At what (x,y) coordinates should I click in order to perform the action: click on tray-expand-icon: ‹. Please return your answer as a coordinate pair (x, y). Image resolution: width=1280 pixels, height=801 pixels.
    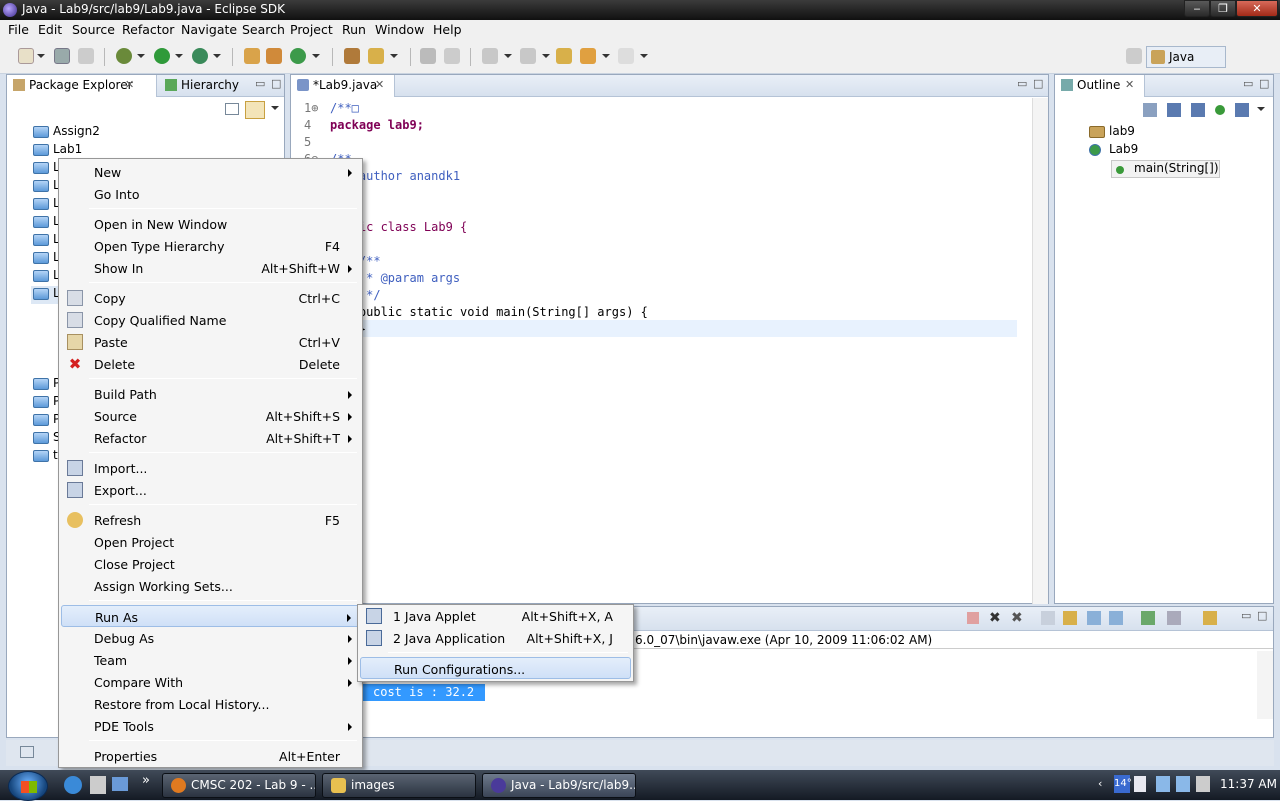
    Looking at the image, I should click on (1100, 783).